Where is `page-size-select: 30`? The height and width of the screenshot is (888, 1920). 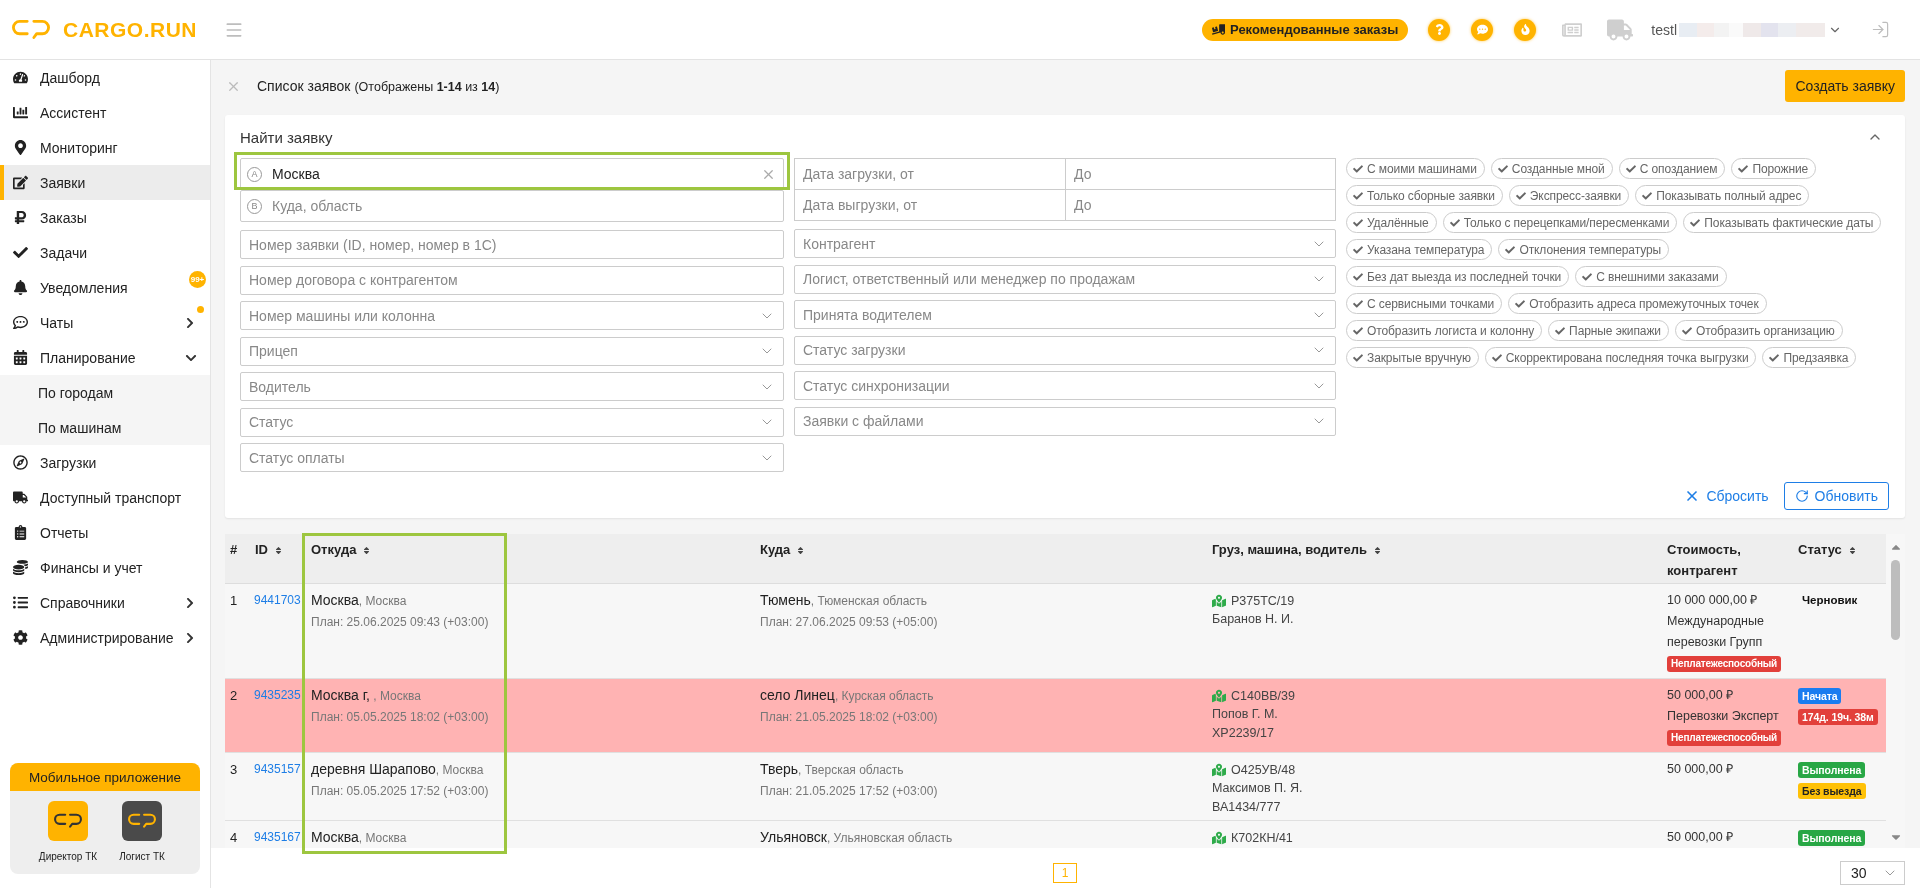
page-size-select: 30 is located at coordinates (1872, 873).